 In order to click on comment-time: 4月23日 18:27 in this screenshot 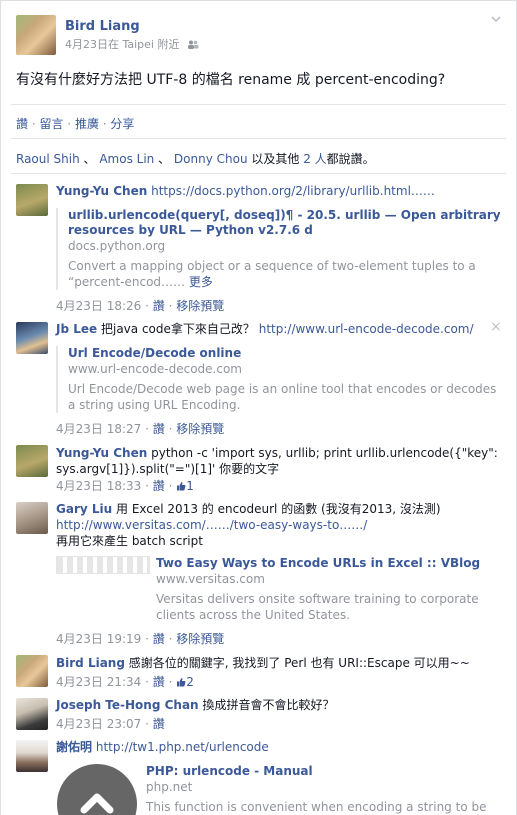, I will do `click(98, 429)`.